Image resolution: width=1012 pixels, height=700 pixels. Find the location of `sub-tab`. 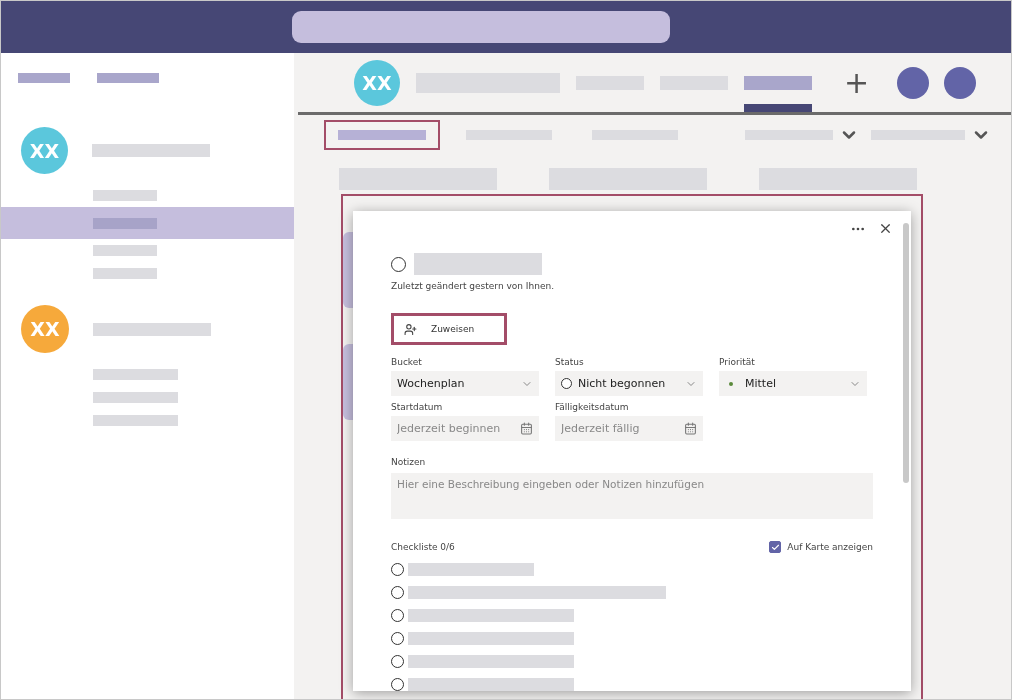

sub-tab is located at coordinates (382, 134).